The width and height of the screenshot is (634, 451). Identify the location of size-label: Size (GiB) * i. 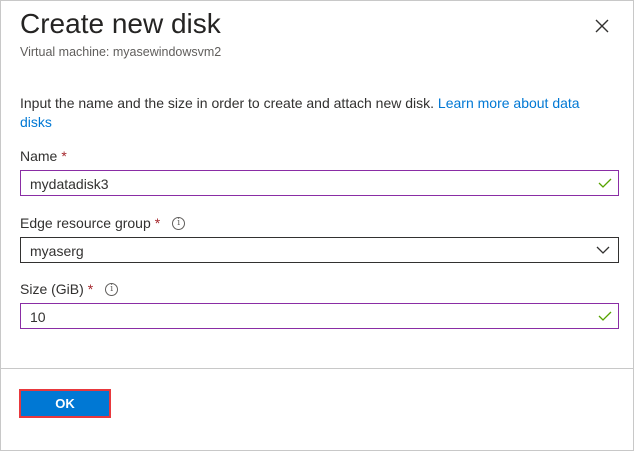
(69, 289).